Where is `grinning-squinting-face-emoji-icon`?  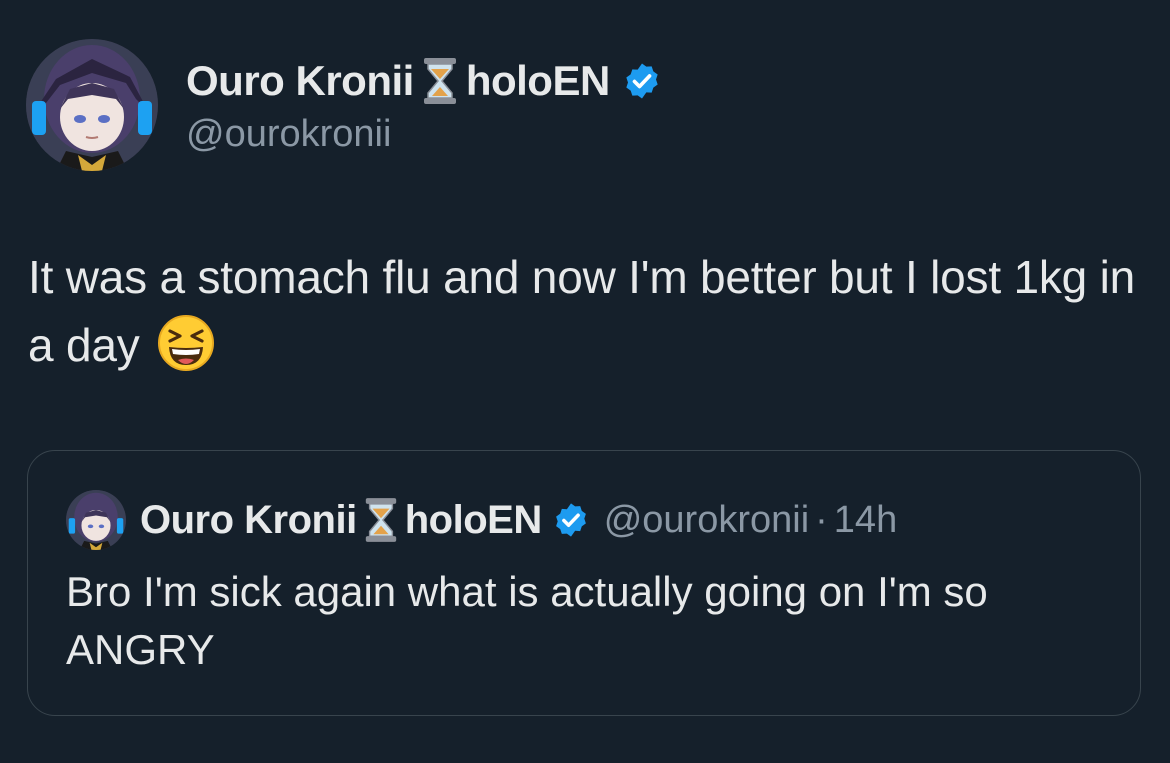
grinning-squinting-face-emoji-icon is located at coordinates (186, 343).